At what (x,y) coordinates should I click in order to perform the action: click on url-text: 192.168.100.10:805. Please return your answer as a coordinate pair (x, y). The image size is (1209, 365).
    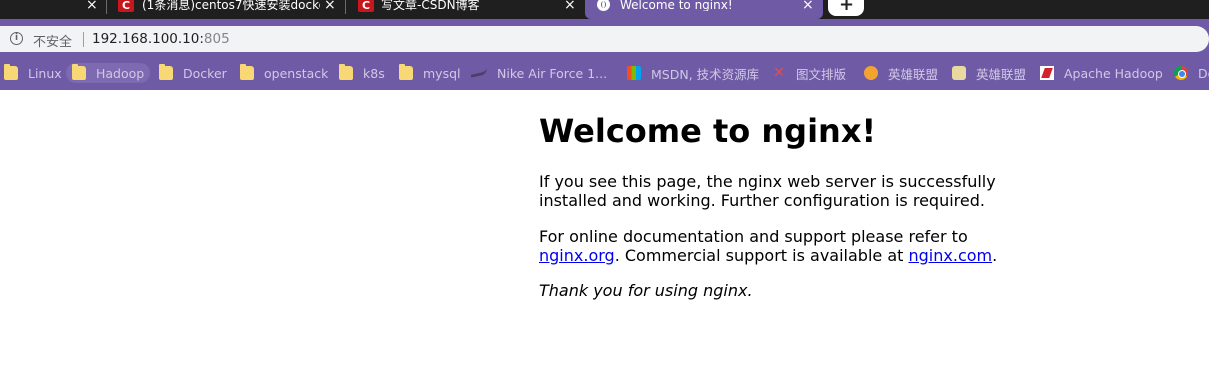
    Looking at the image, I should click on (161, 39).